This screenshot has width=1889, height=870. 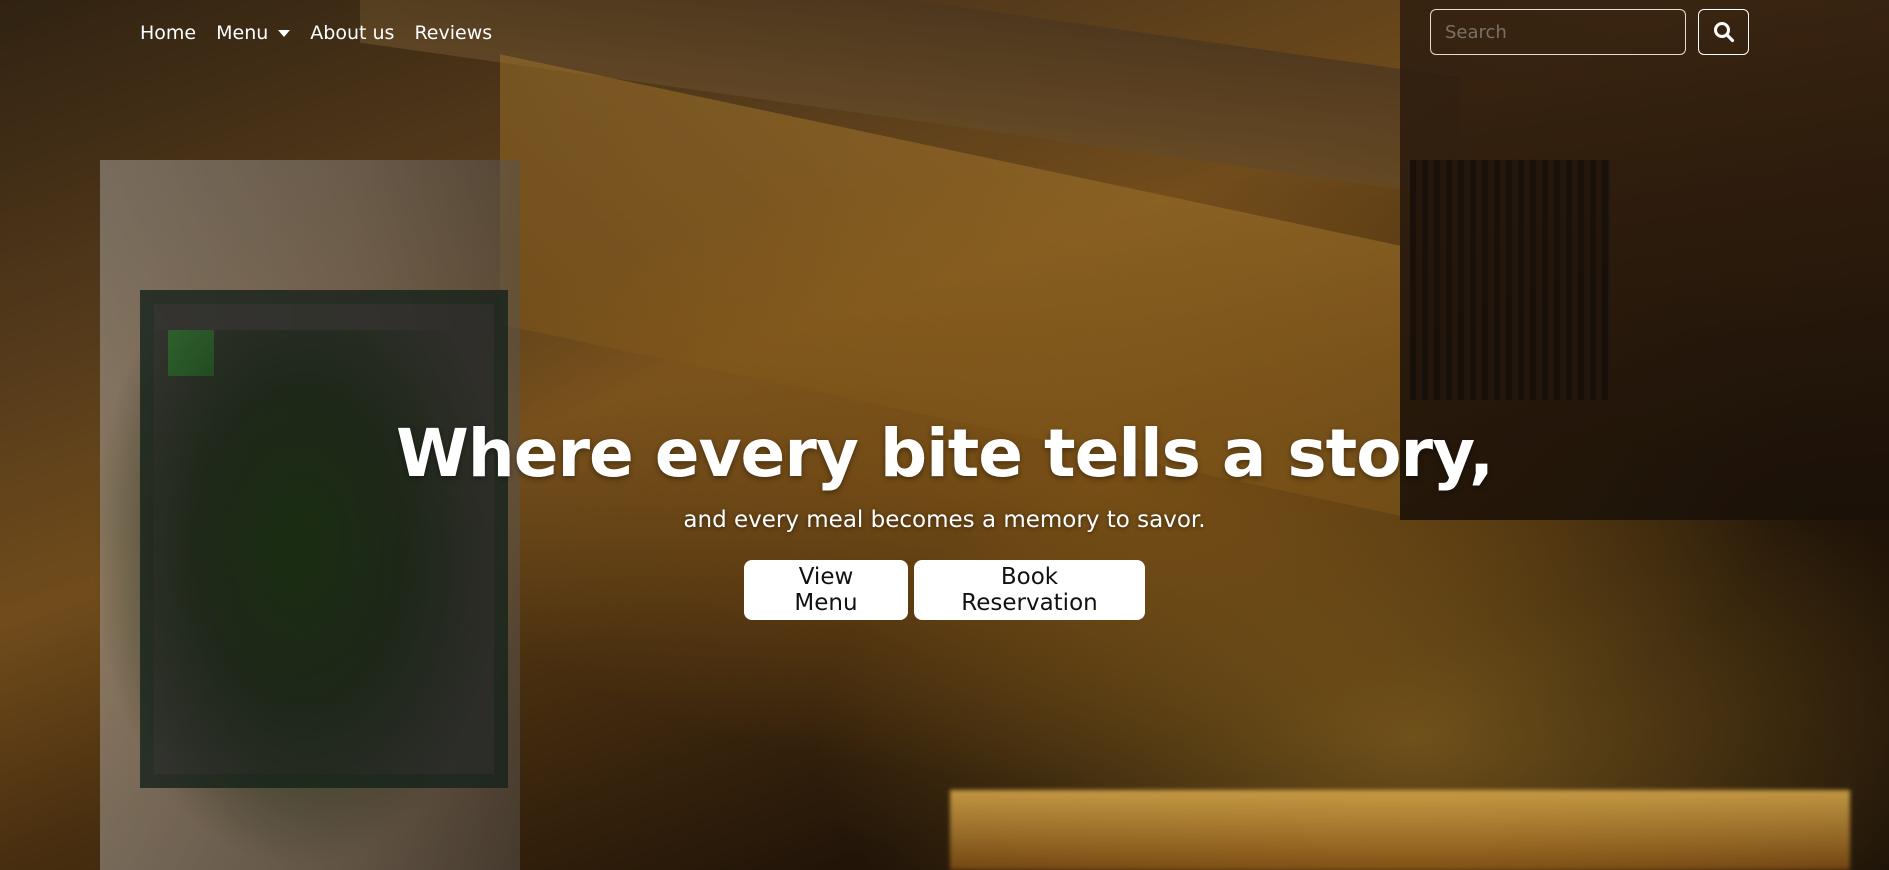 I want to click on caret-down-icon, so click(x=284, y=33).